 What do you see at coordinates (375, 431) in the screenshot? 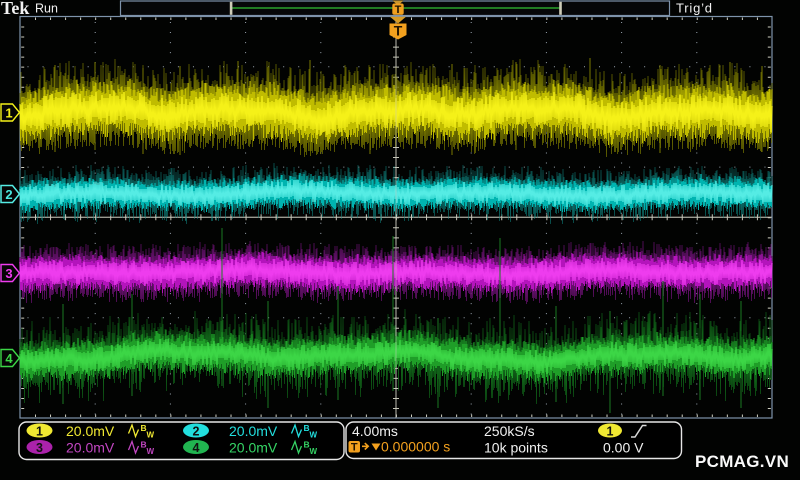
I see `svg-text: 4.00ms` at bounding box center [375, 431].